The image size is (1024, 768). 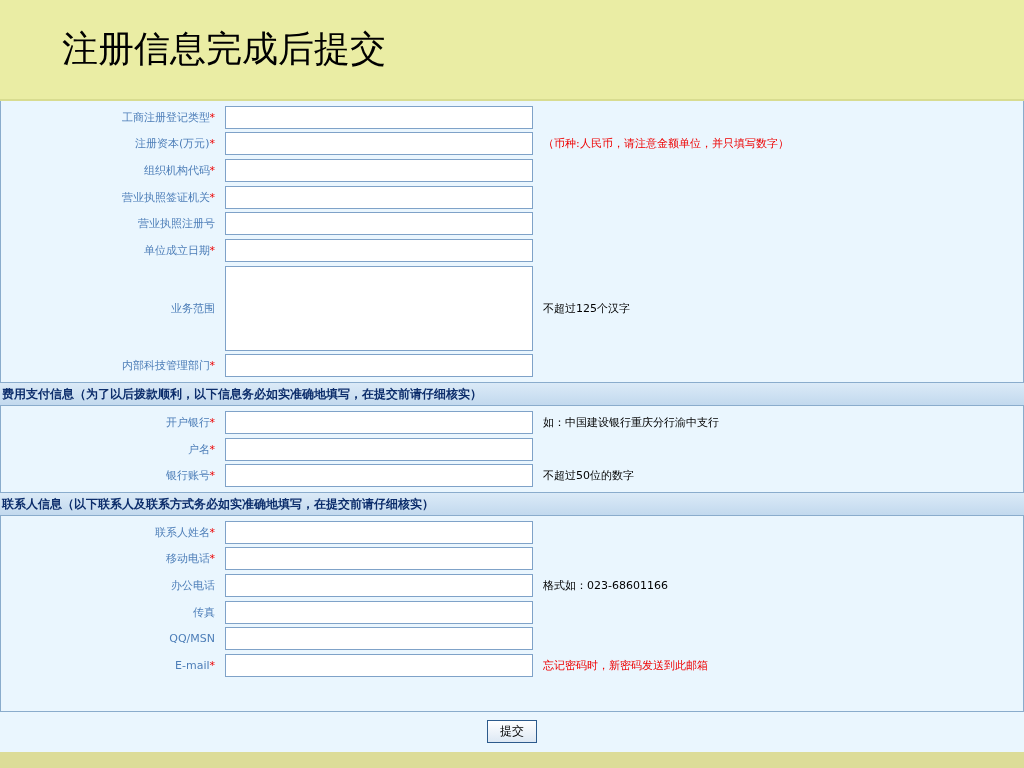 I want to click on submit-button: 提交, so click(x=512, y=732).